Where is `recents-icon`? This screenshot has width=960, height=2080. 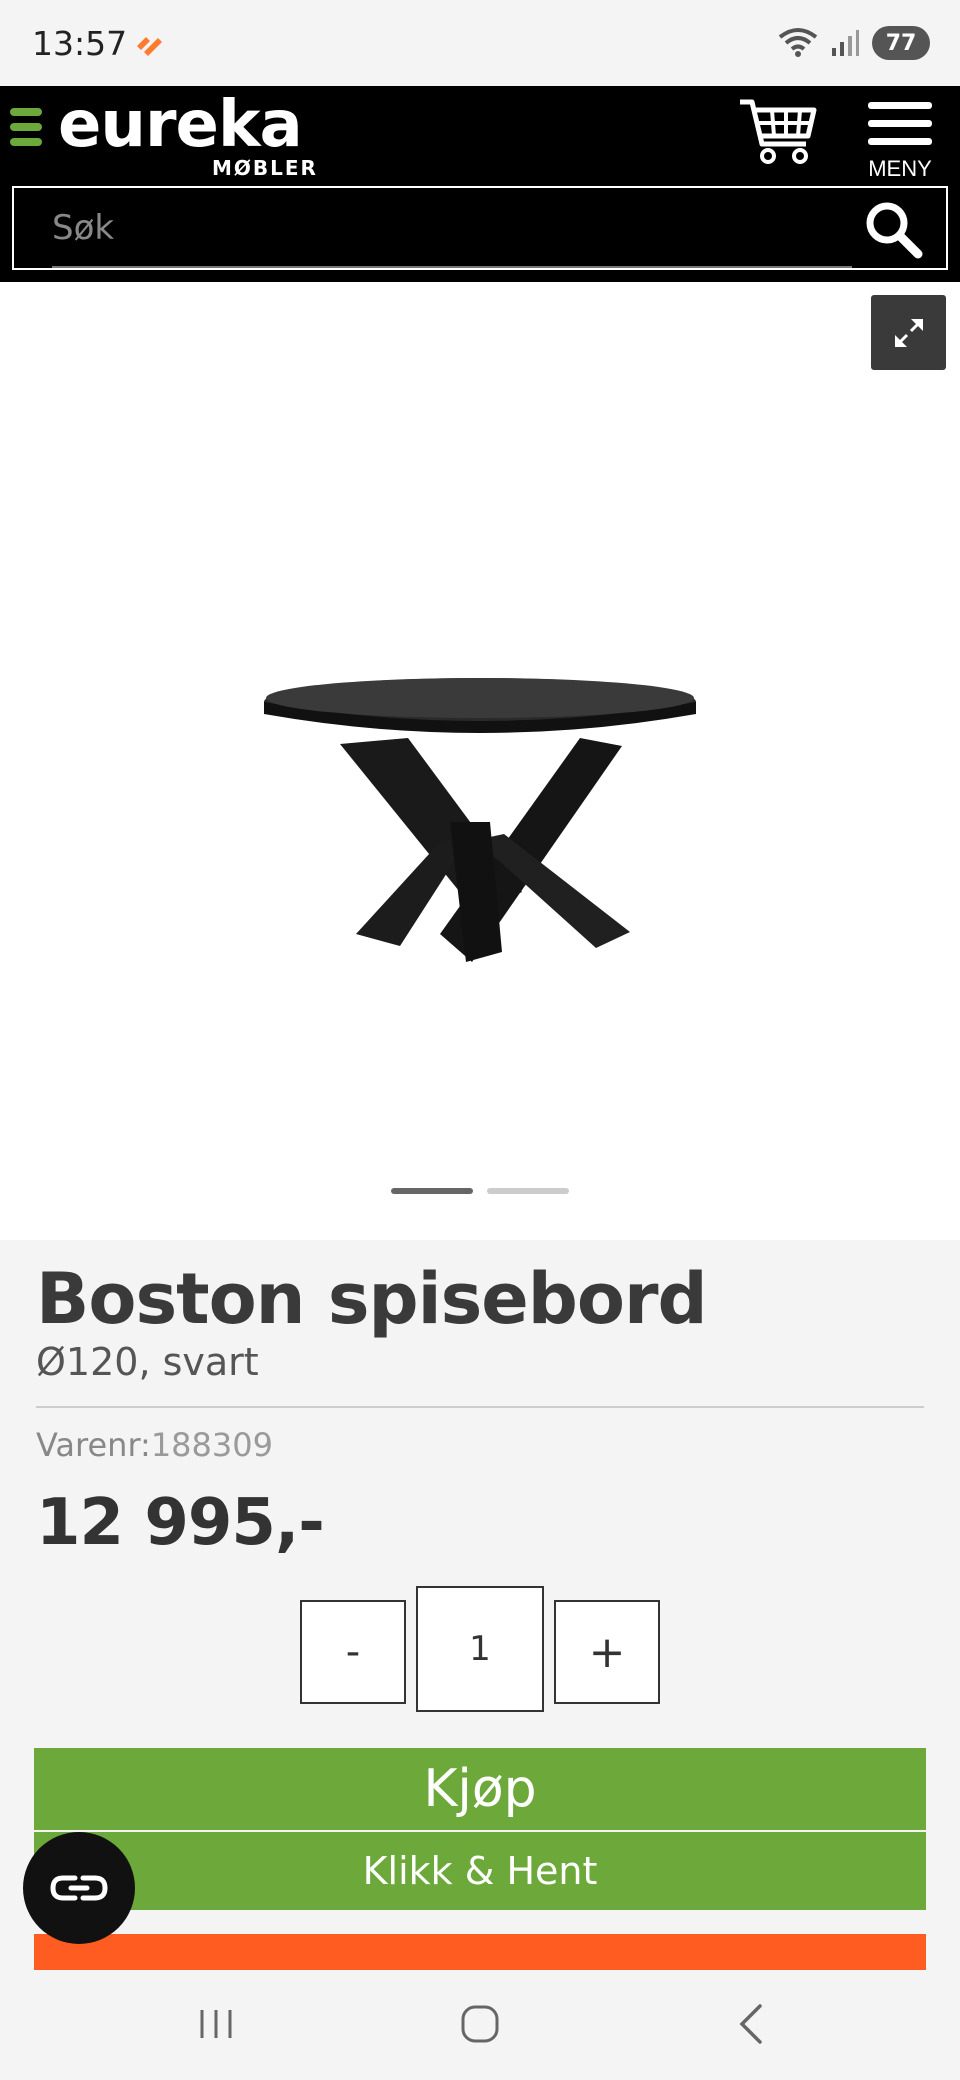 recents-icon is located at coordinates (216, 2024).